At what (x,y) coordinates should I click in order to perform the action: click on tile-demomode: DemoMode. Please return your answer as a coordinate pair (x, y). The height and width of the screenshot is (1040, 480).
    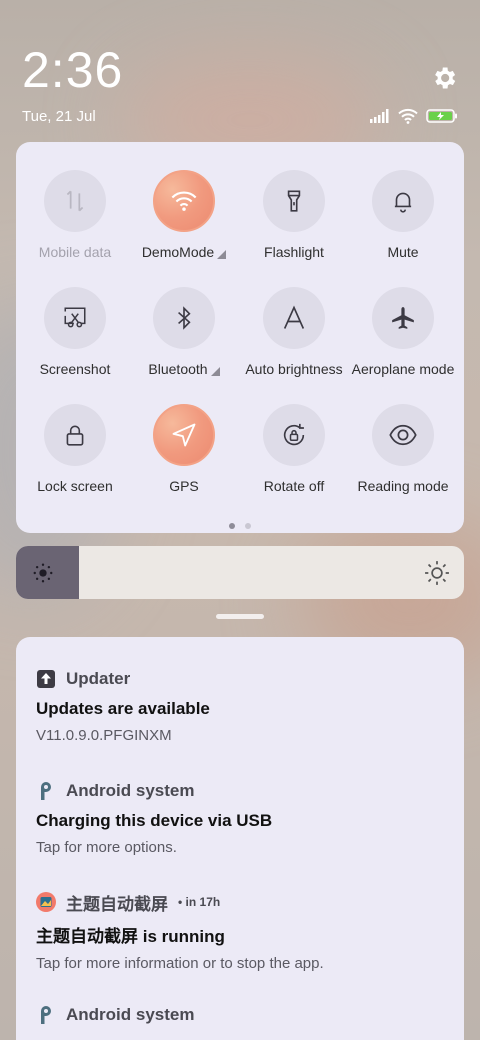
    Looking at the image, I should click on (184, 215).